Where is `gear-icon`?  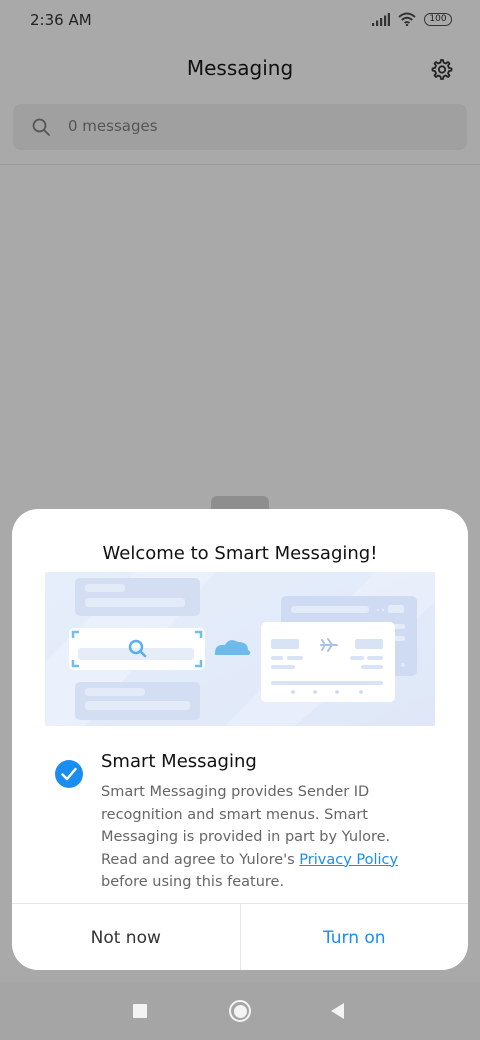 gear-icon is located at coordinates (441, 70).